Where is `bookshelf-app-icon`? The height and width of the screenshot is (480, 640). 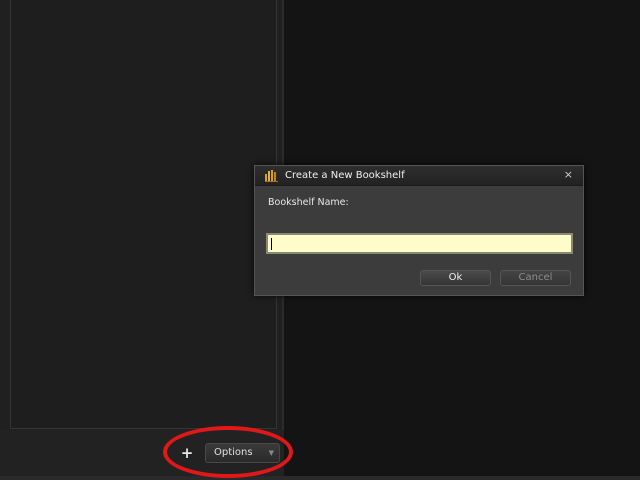
bookshelf-app-icon is located at coordinates (271, 176).